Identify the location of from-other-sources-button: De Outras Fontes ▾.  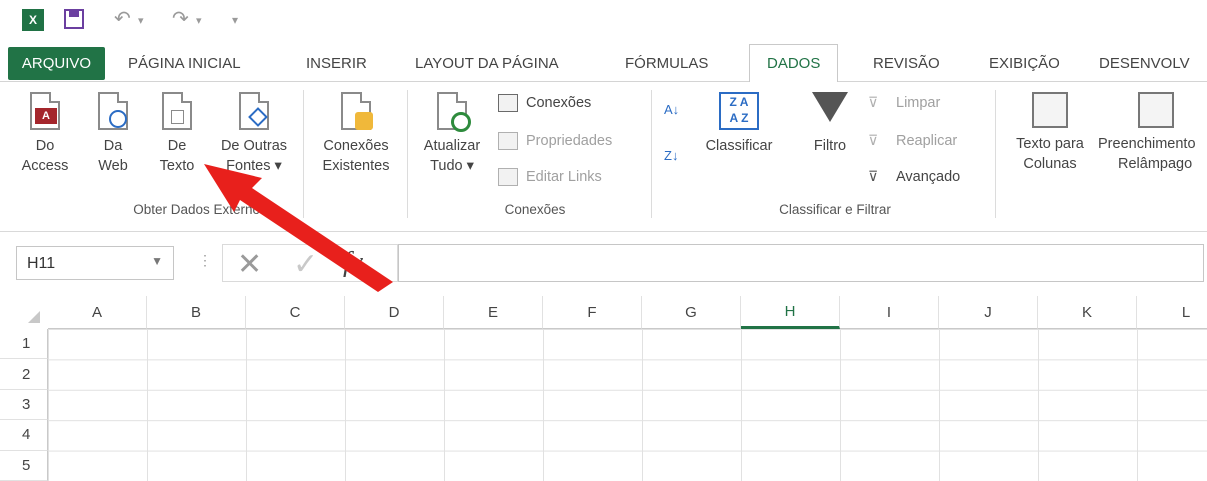
(254, 134).